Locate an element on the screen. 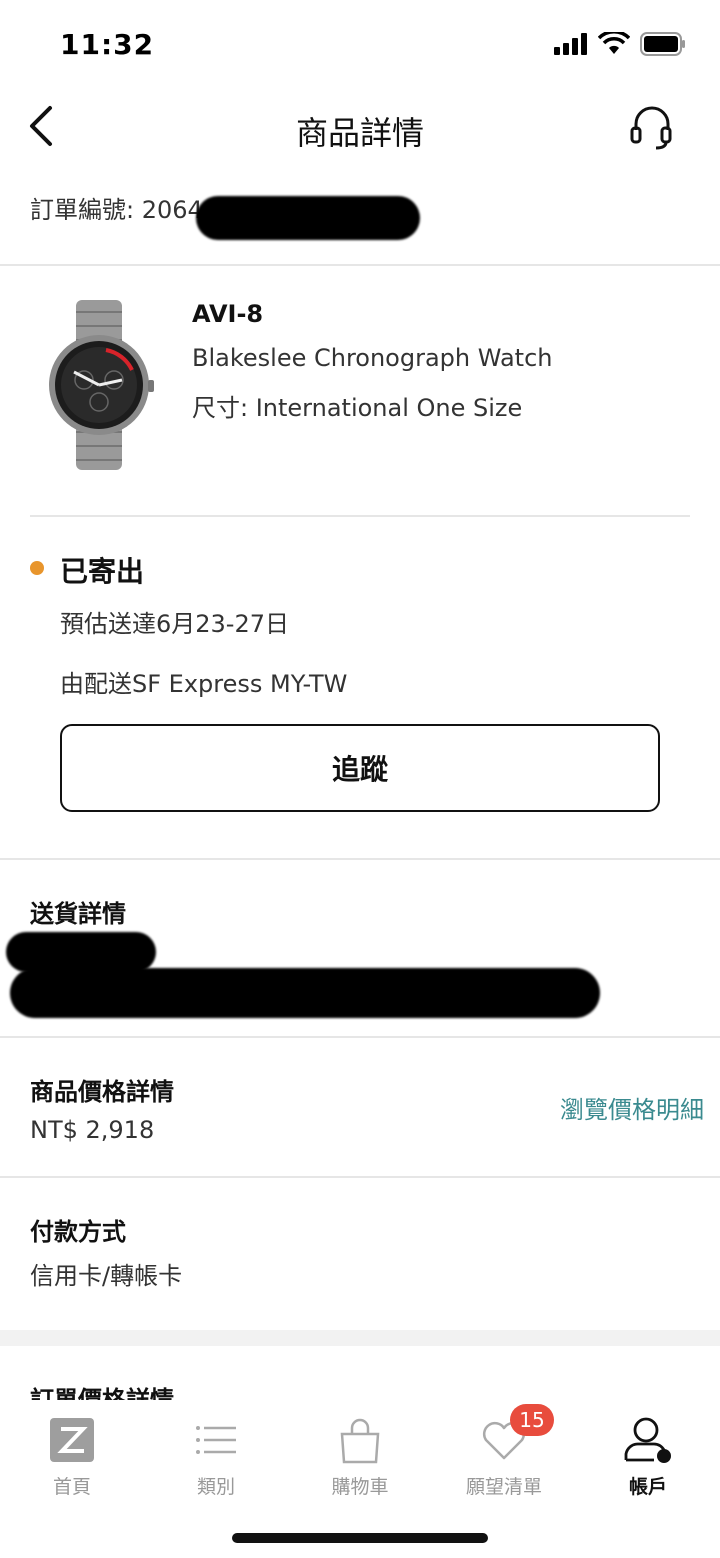 Image resolution: width=720 pixels, height=1558 pixels. wishlist-count-badge: 15 is located at coordinates (532, 1420).